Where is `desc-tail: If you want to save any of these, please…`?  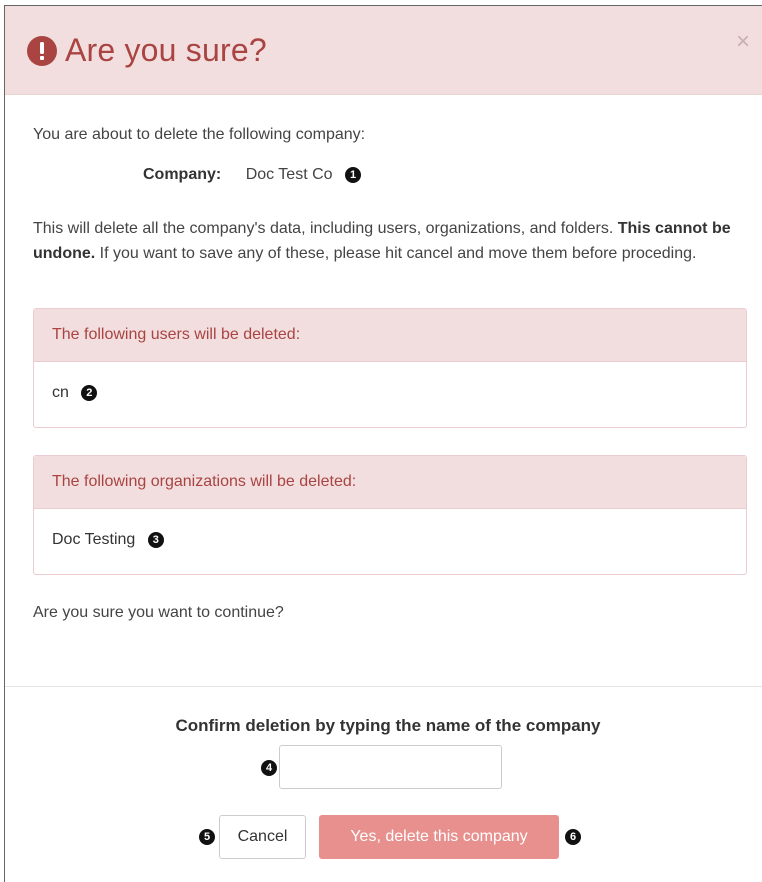
desc-tail: If you want to save any of these, please… is located at coordinates (398, 253).